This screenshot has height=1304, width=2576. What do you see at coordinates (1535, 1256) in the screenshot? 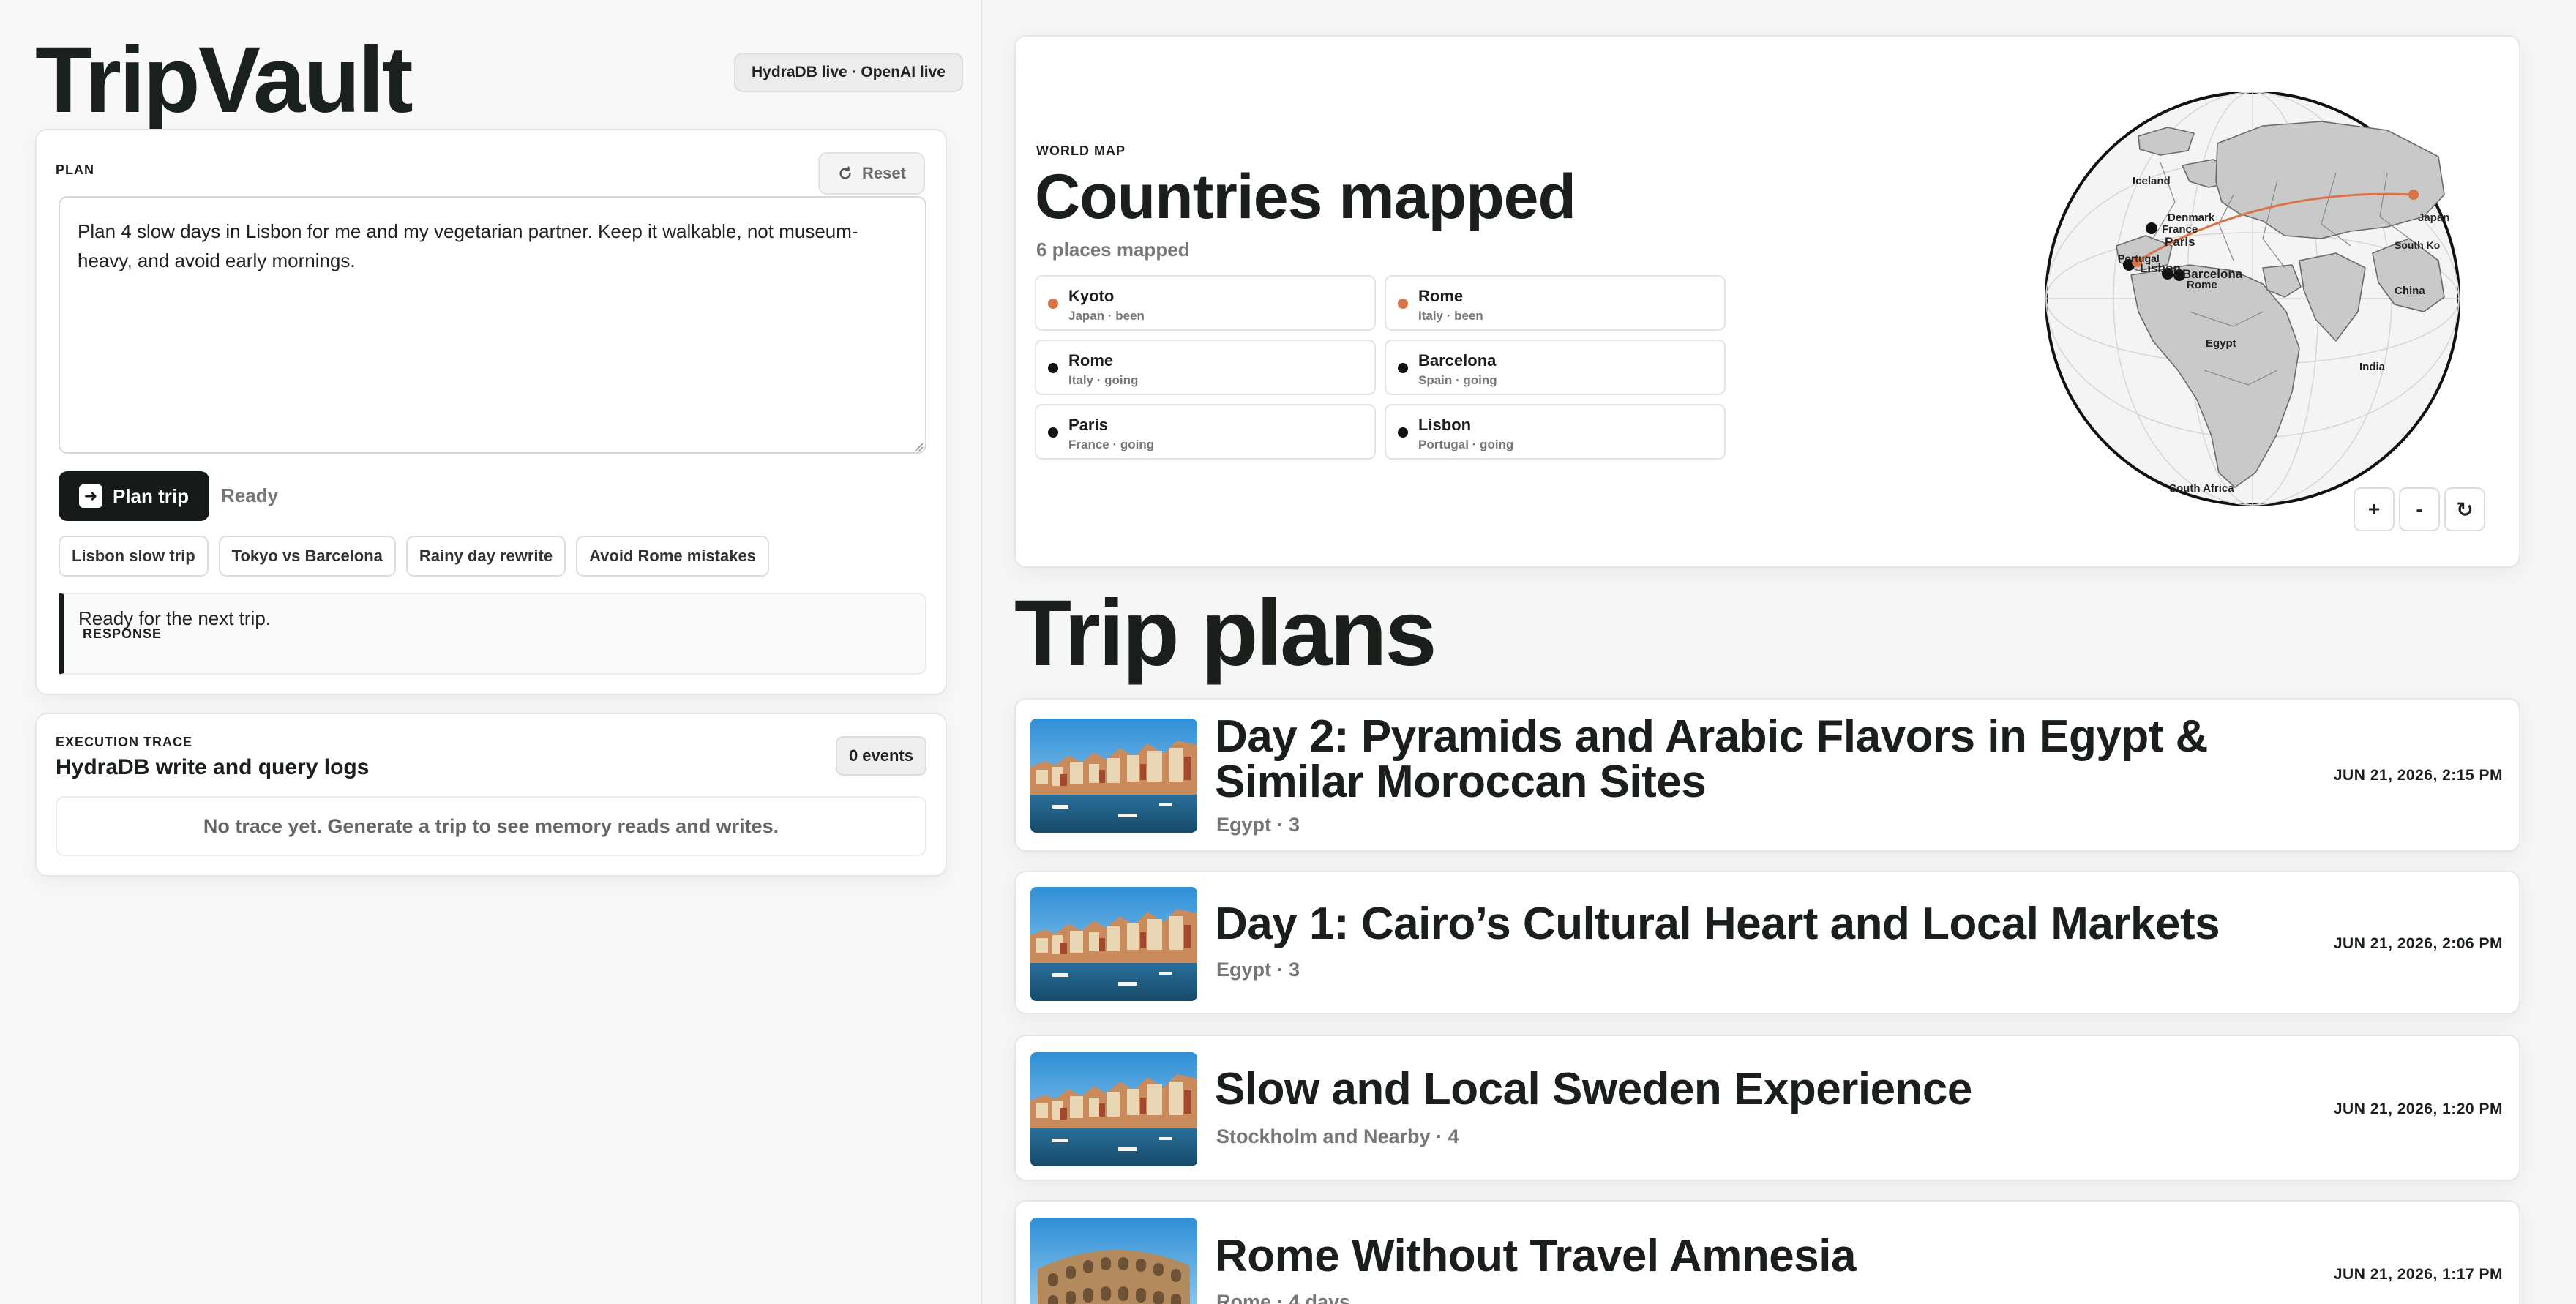
I see `trip-title: Rome Without Travel Amnesia` at bounding box center [1535, 1256].